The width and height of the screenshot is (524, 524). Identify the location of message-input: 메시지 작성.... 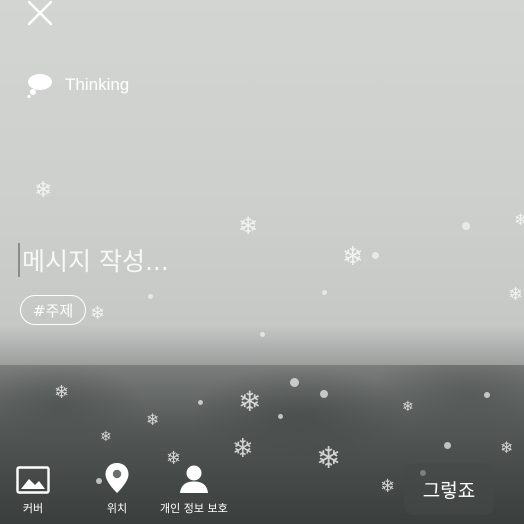
(93, 260).